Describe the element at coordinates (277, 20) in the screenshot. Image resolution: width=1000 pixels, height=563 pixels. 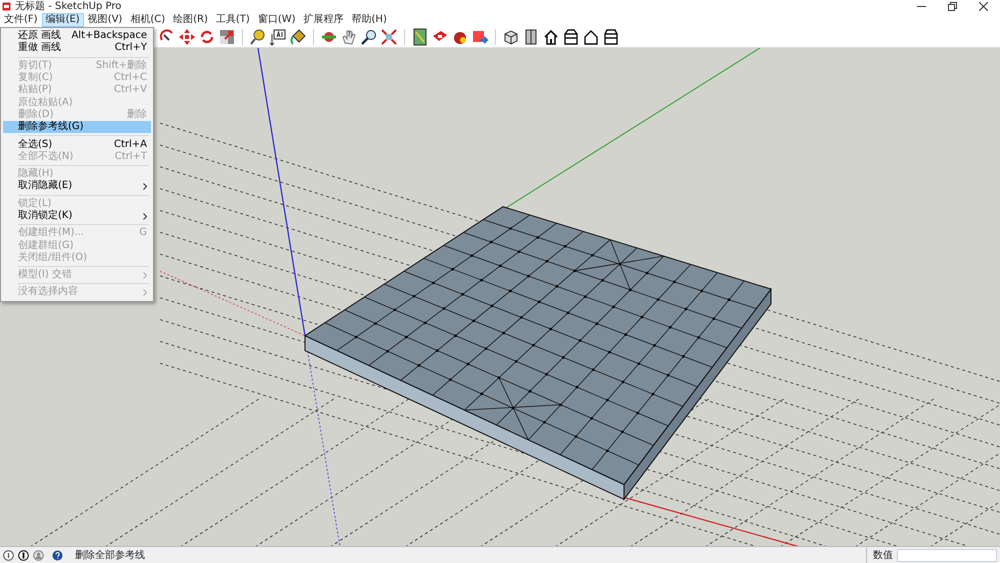
I see `menu-bar-item: 窗口(W)` at that location.